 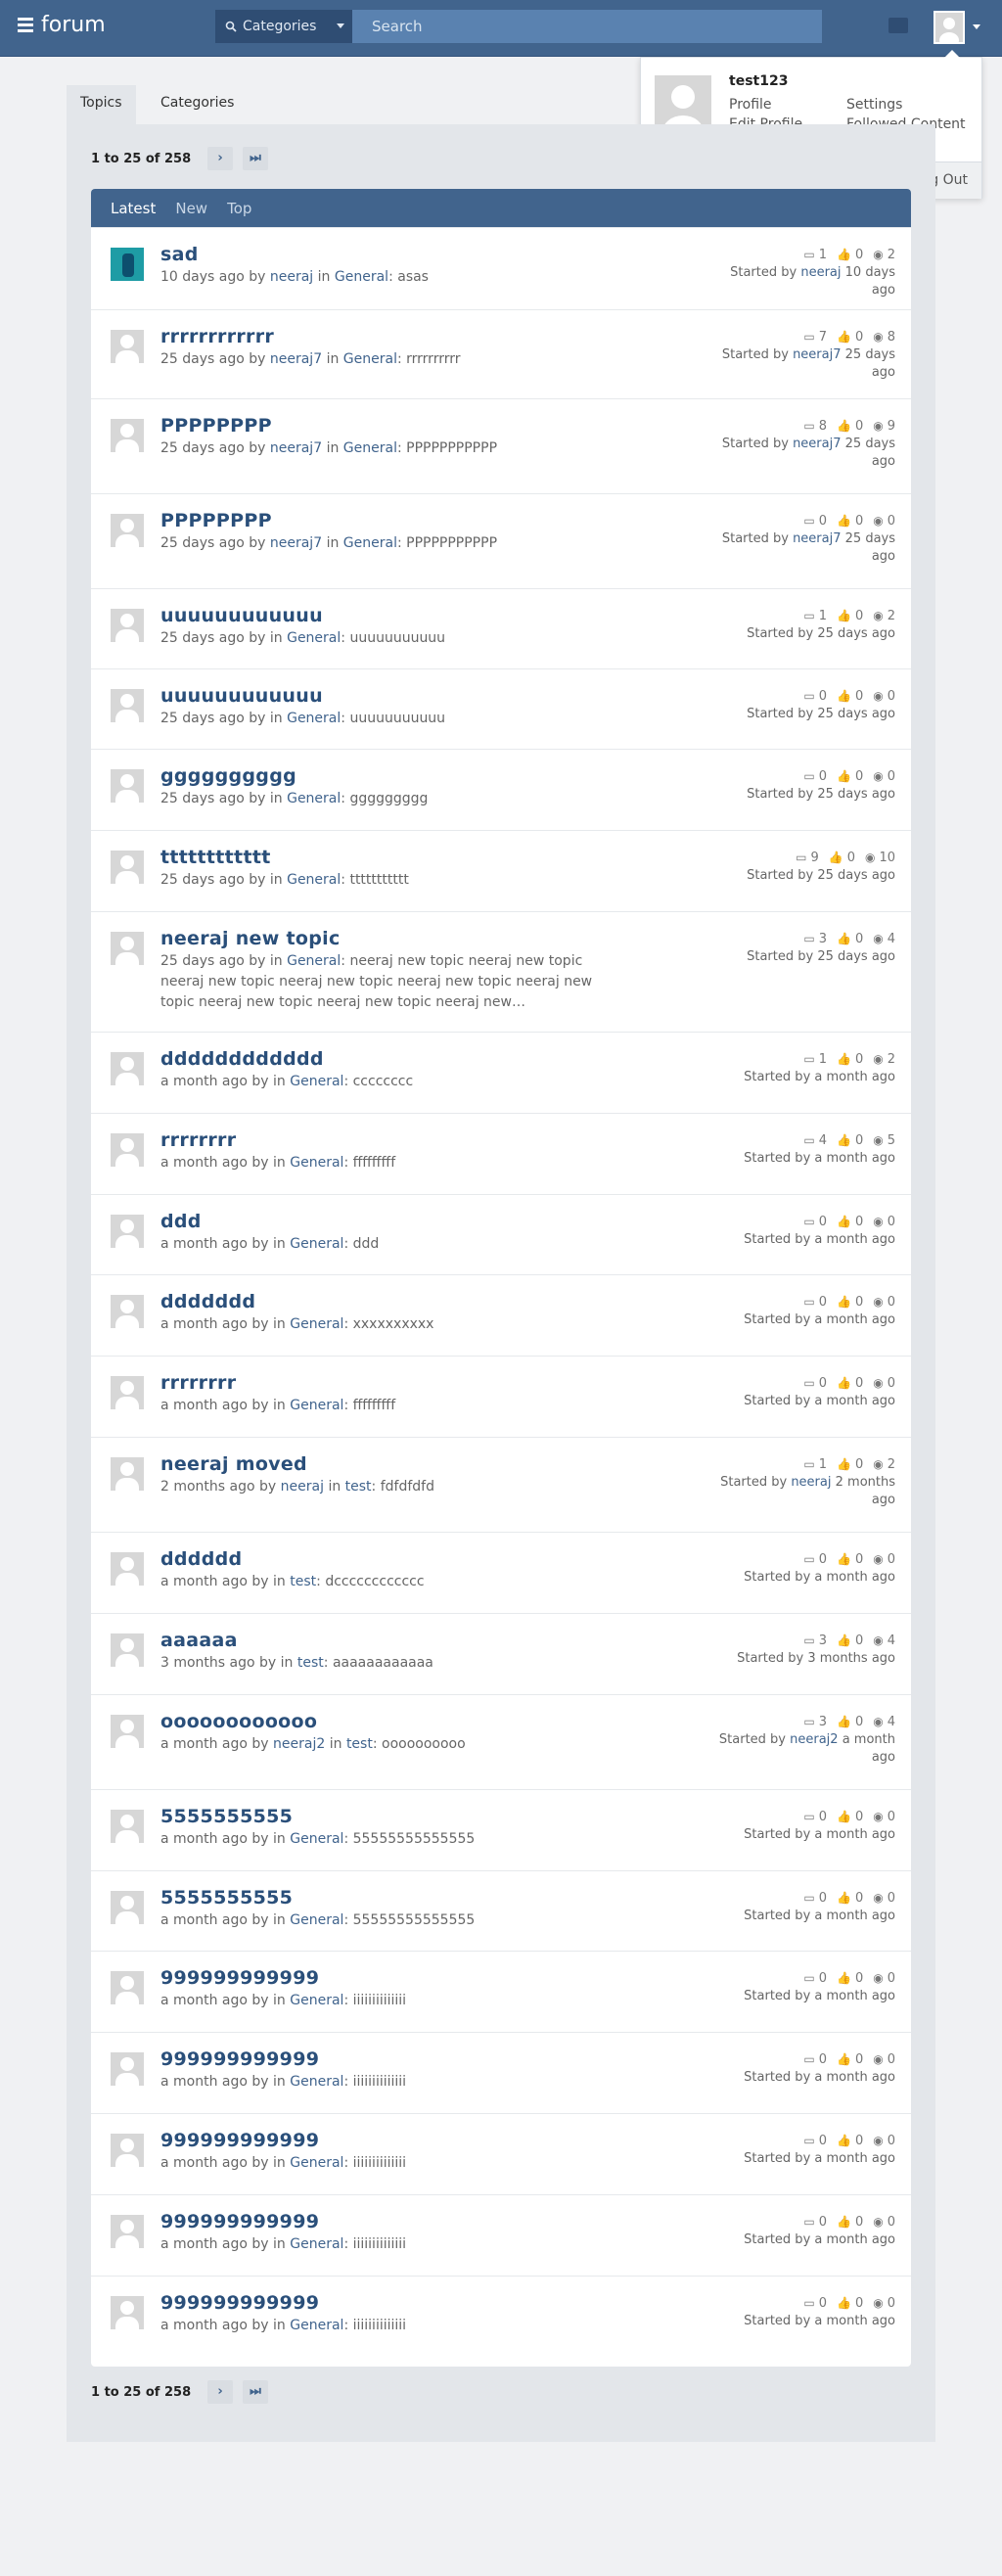 What do you see at coordinates (750, 105) in the screenshot?
I see `profile-link: Profile` at bounding box center [750, 105].